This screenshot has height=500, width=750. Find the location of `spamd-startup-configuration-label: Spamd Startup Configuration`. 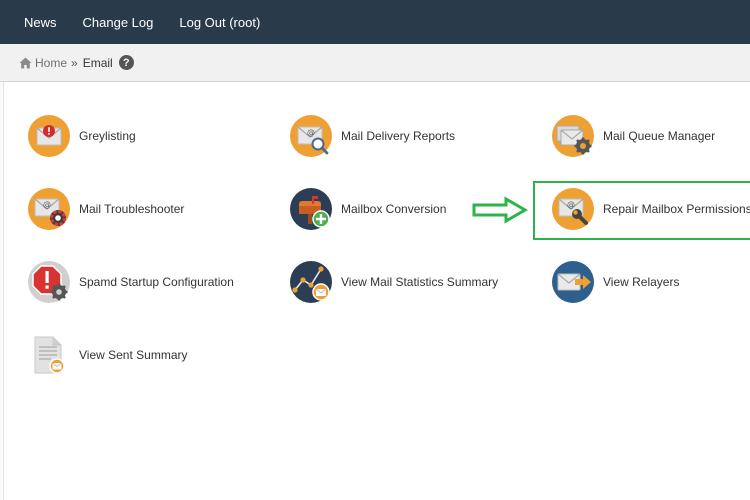

spamd-startup-configuration-label: Spamd Startup Configuration is located at coordinates (156, 282).